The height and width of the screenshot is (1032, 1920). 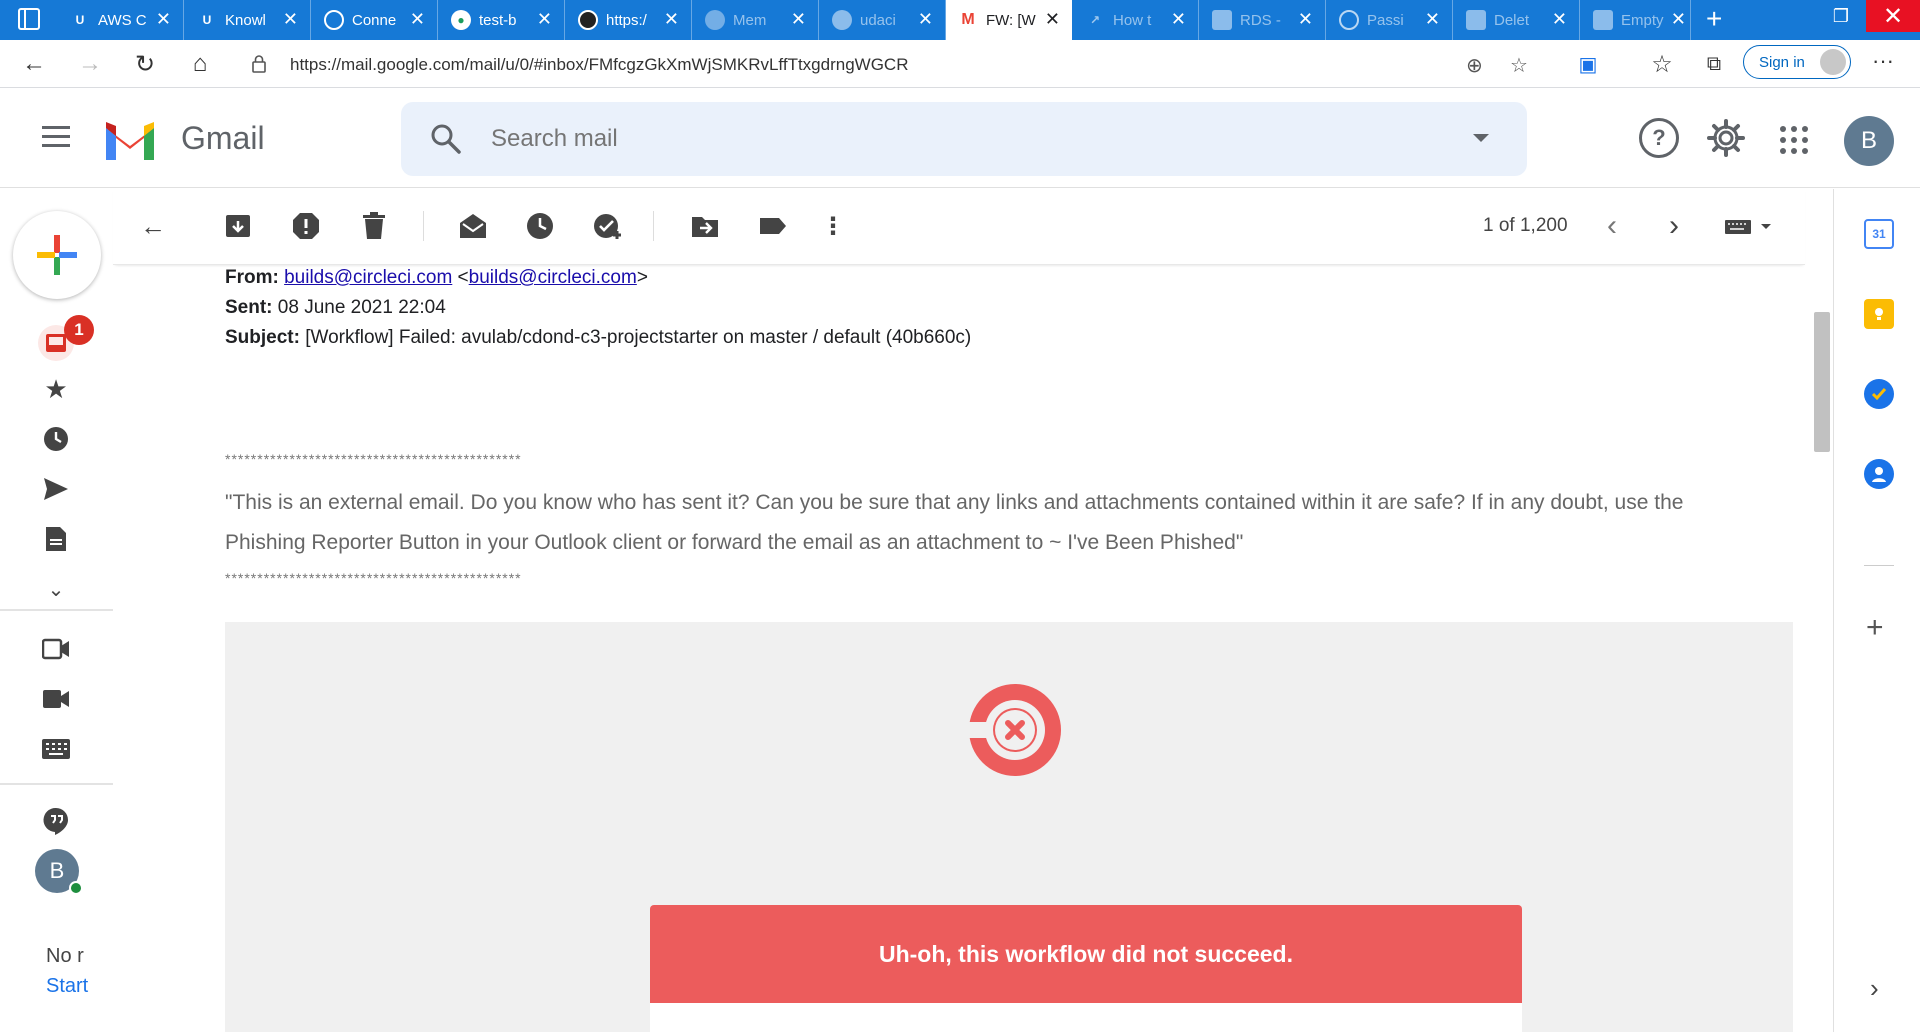 I want to click on compose-plus-icon, so click(x=57, y=255).